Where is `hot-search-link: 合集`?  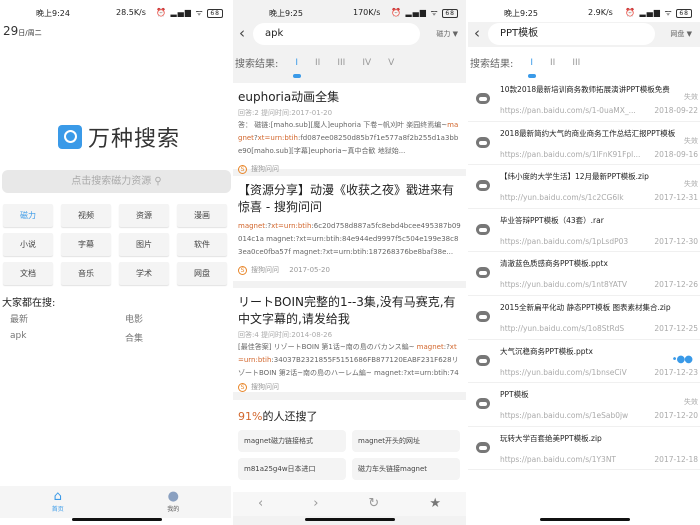
hot-search-link: 合集 is located at coordinates (175, 337).